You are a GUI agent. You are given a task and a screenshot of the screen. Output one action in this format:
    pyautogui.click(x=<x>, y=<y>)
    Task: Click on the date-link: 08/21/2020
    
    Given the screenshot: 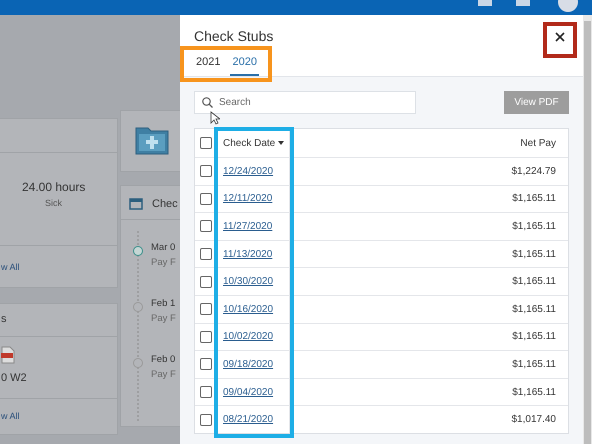 What is the action you would take?
    pyautogui.click(x=248, y=420)
    